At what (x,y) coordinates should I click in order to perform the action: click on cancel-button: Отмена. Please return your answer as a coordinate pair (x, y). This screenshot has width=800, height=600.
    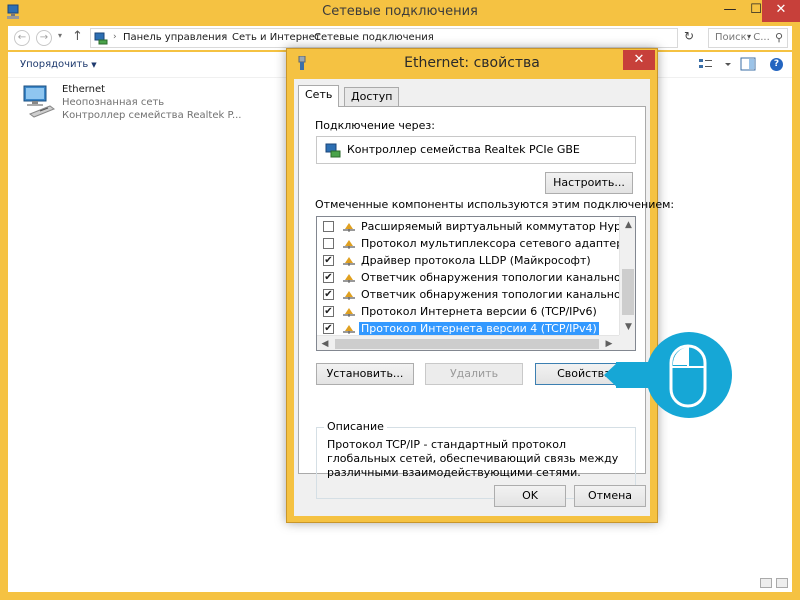
    Looking at the image, I should click on (610, 496).